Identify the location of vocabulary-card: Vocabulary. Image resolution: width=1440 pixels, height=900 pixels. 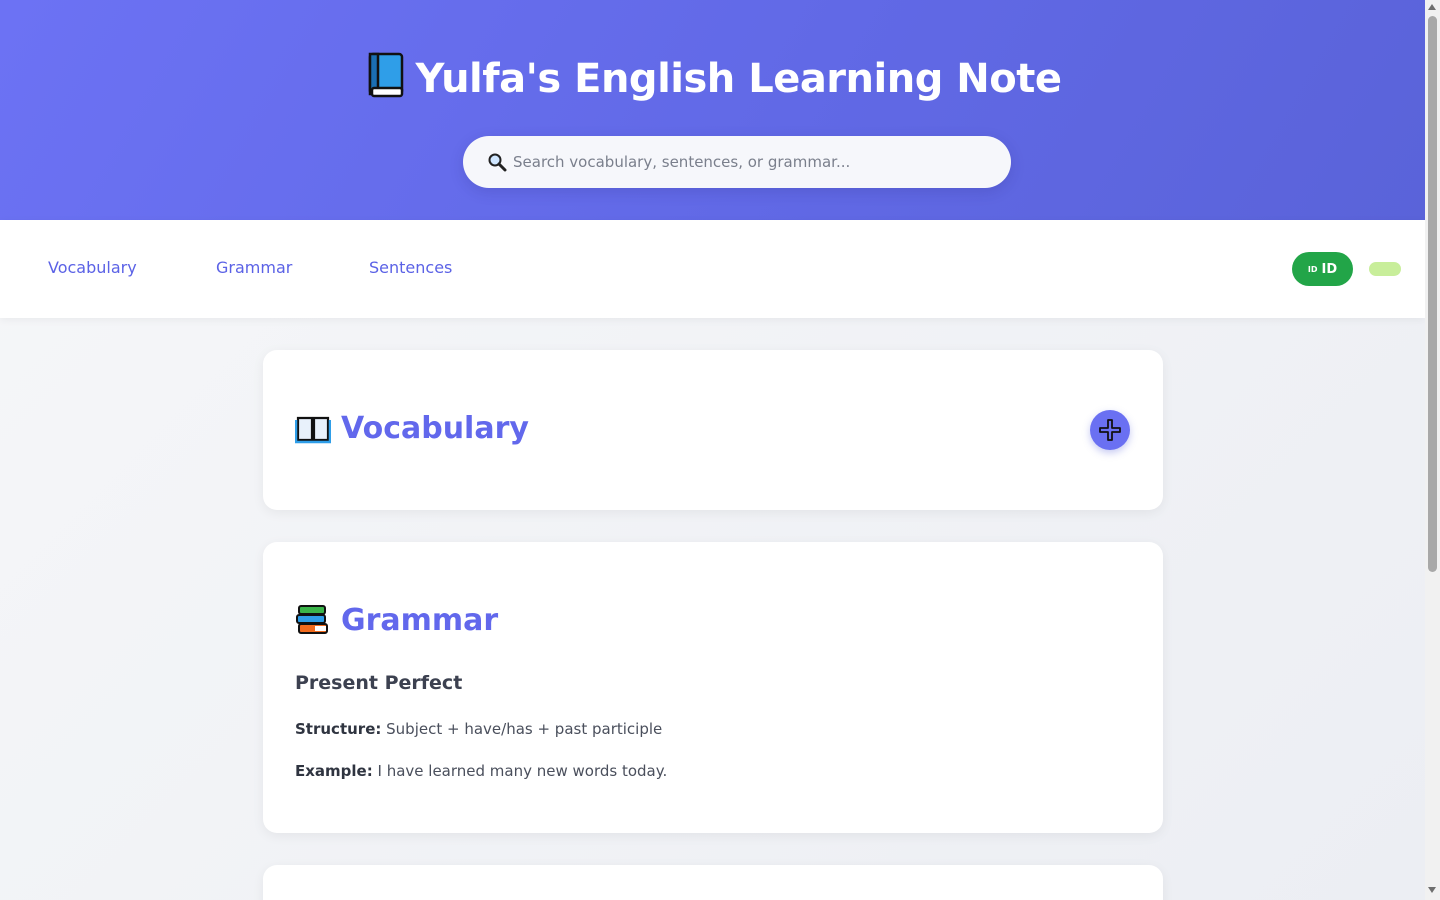
(713, 430).